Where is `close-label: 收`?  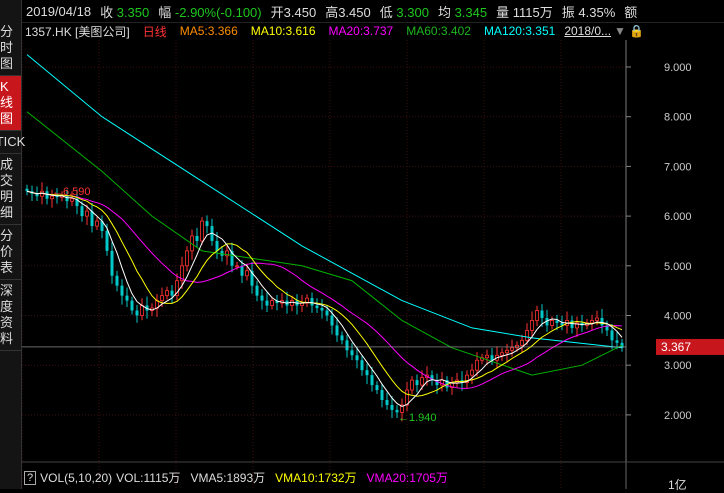
close-label: 收 is located at coordinates (107, 12).